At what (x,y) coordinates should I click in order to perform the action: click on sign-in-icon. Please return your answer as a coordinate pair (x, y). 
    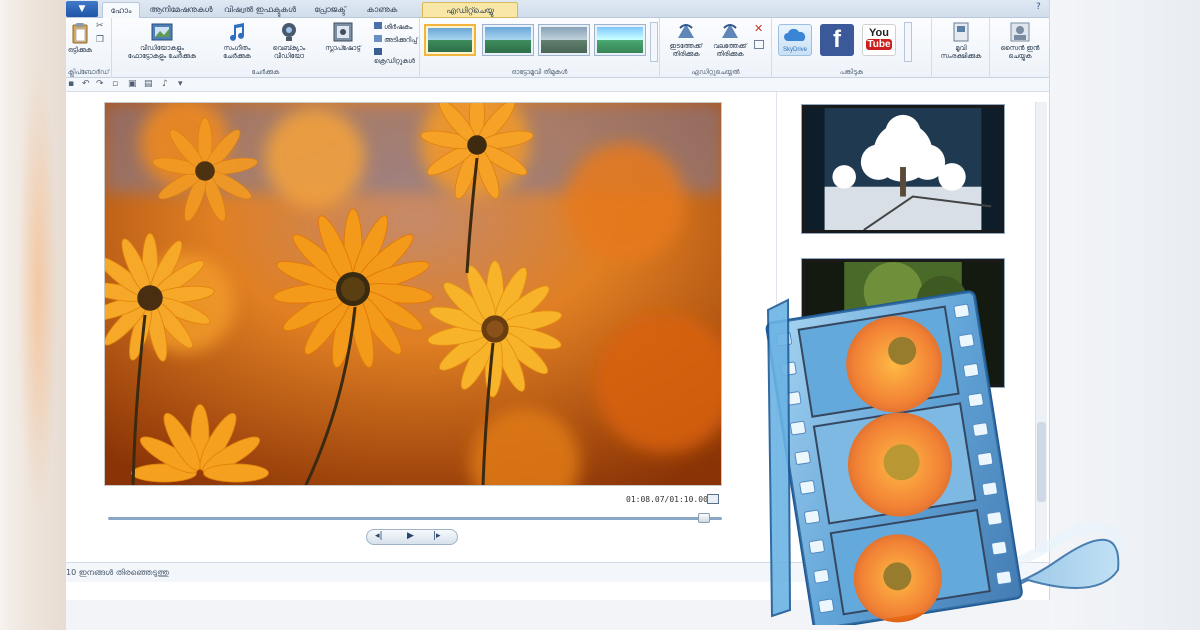
    Looking at the image, I should click on (1020, 32).